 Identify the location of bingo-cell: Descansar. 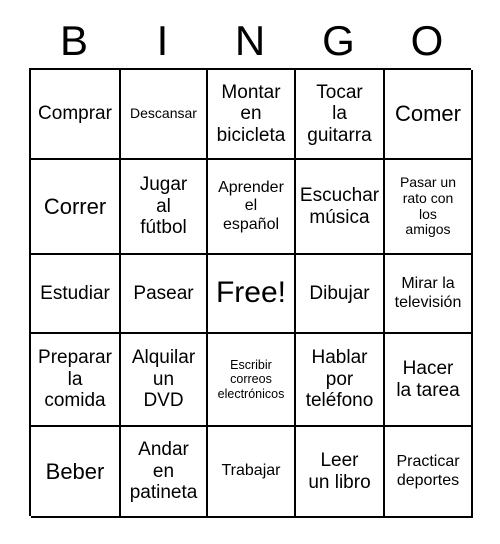
(164, 115).